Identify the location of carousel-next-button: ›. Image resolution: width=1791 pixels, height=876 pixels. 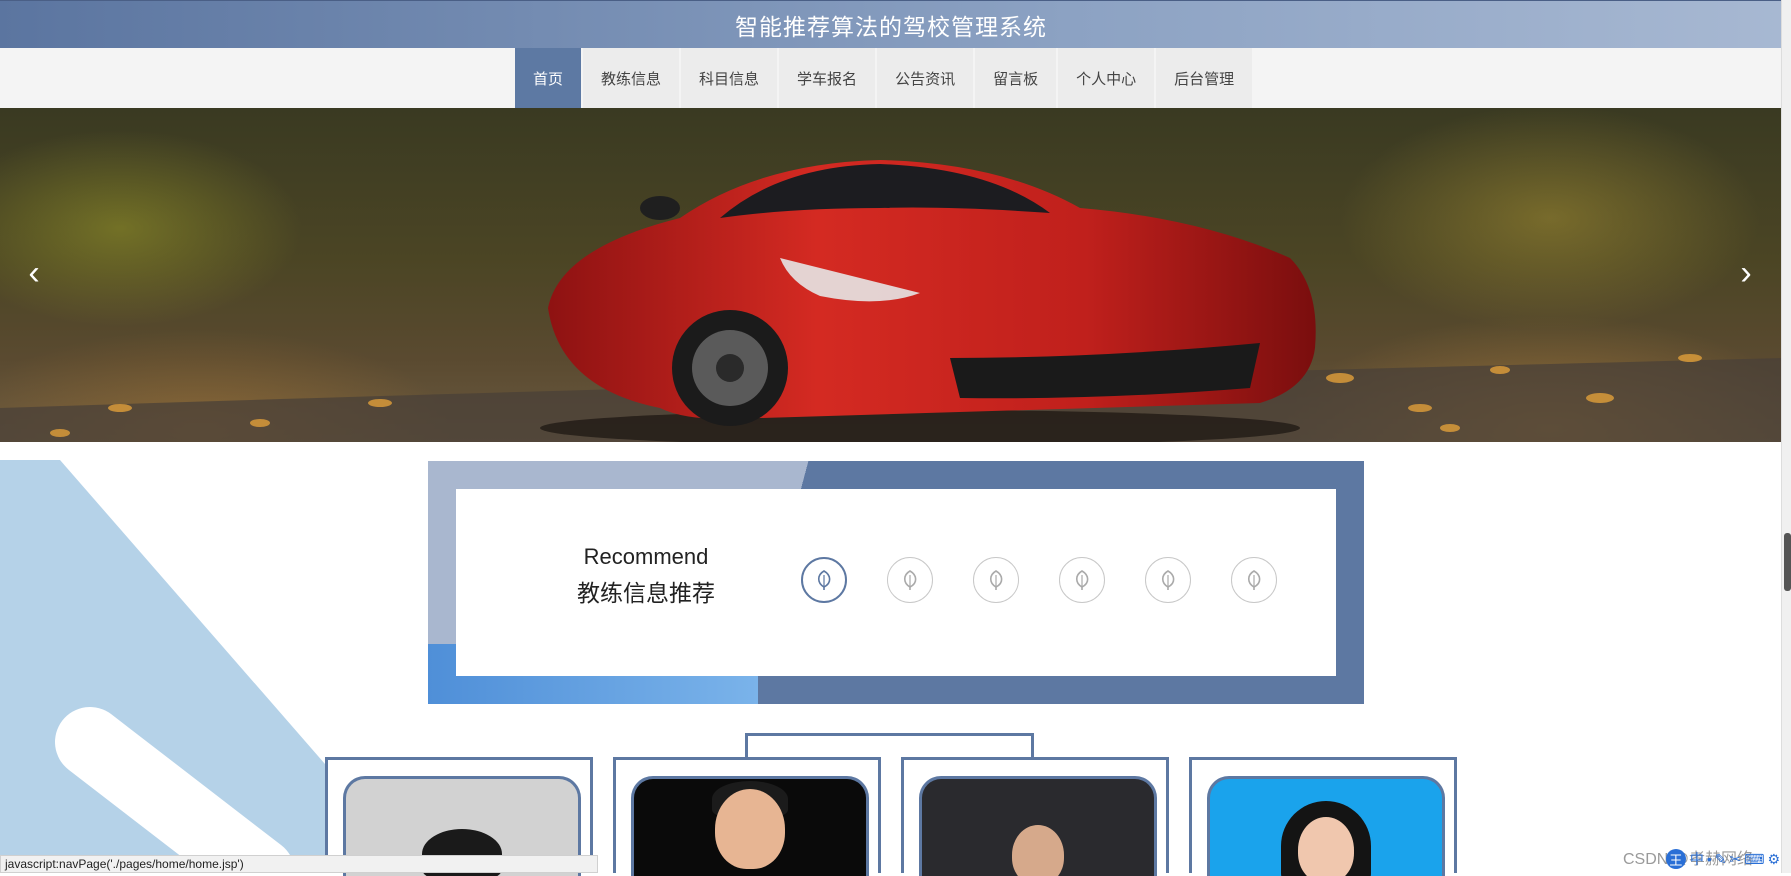
(1746, 273).